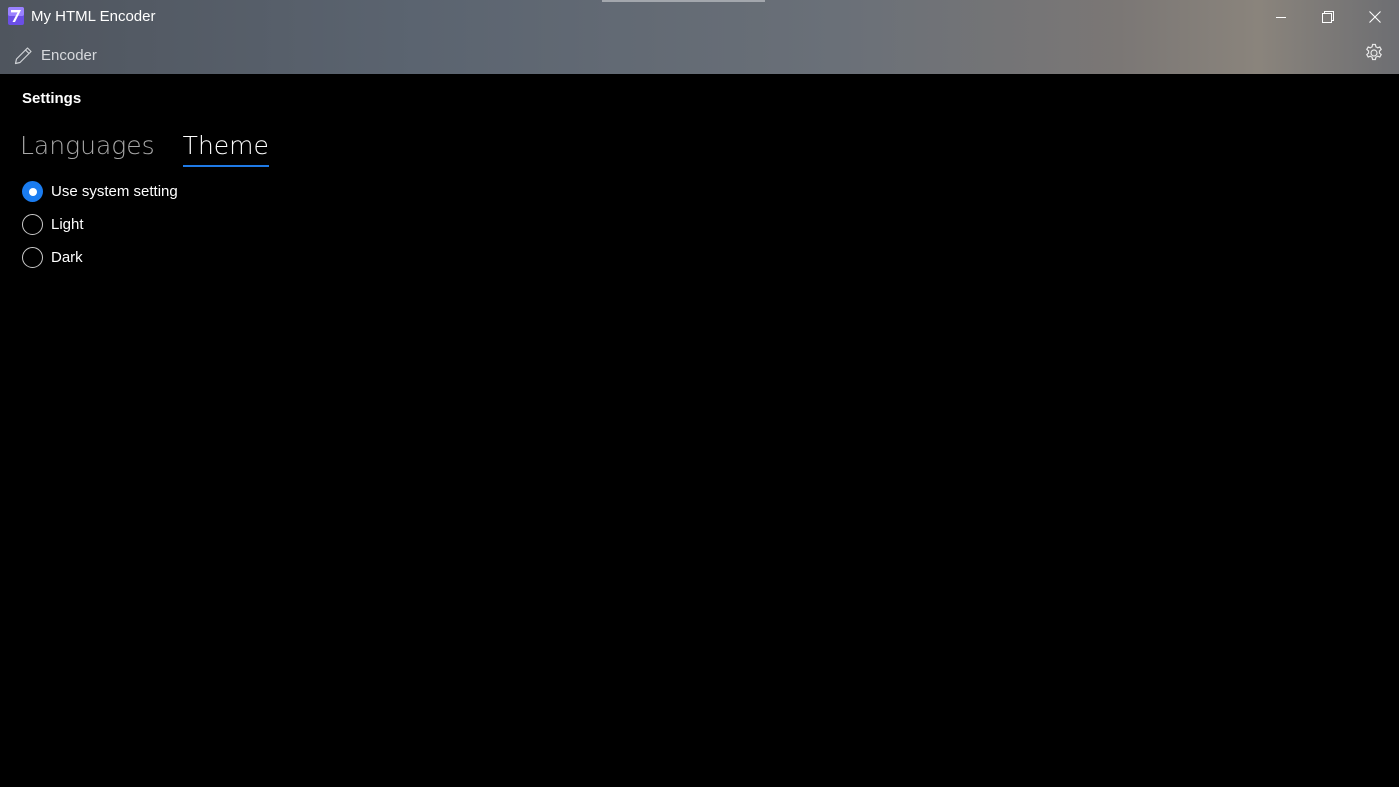  I want to click on window-header: My HTML Encoder Encoder, so click(699, 37).